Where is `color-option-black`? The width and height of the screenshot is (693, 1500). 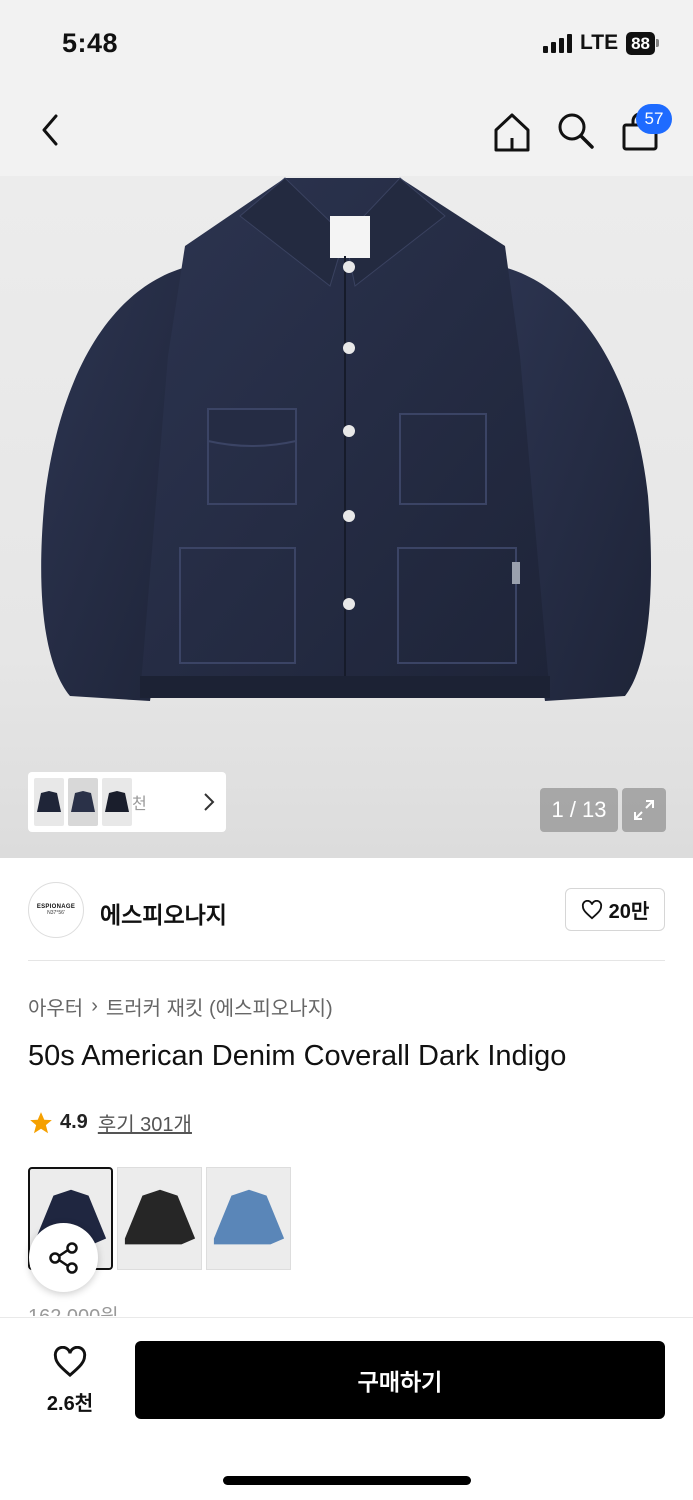
color-option-black is located at coordinates (159, 1218).